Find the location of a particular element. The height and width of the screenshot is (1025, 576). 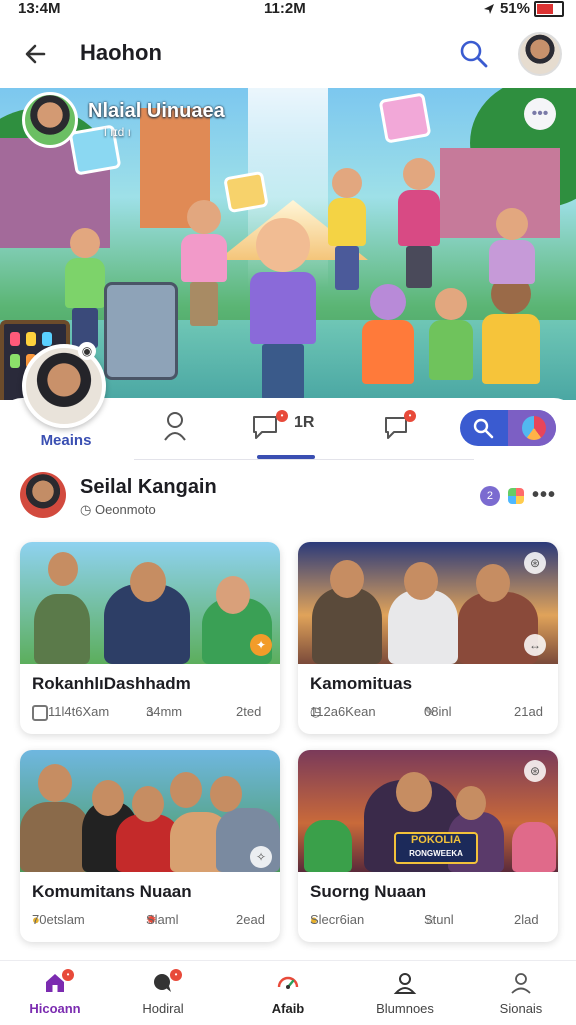

group-name: Nlaial Uinuaea is located at coordinates (156, 111).